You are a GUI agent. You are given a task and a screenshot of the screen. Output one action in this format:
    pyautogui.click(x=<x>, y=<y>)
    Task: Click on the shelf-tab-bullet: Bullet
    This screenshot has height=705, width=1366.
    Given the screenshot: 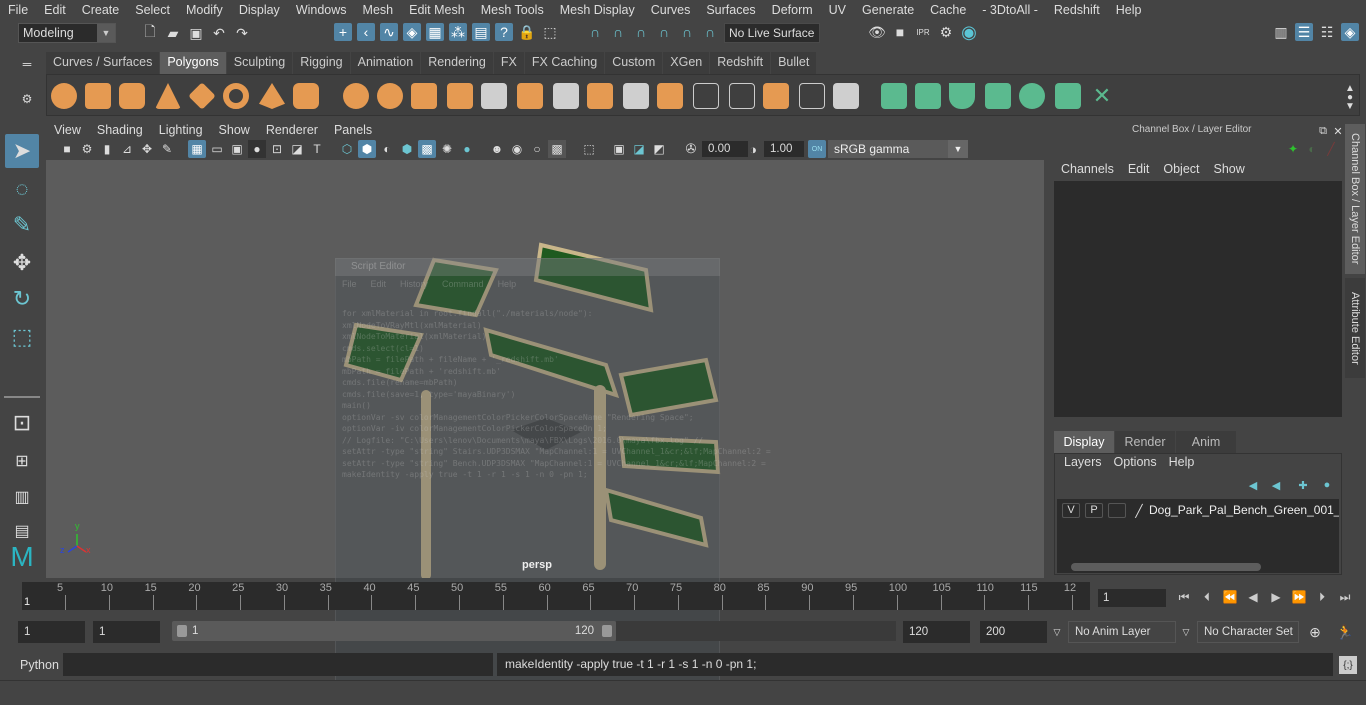 What is the action you would take?
    pyautogui.click(x=794, y=63)
    